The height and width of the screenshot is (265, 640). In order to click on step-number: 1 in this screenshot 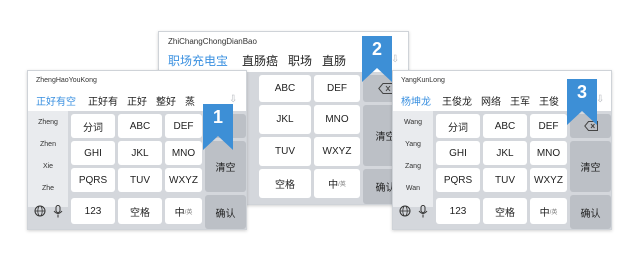, I will do `click(217, 117)`.